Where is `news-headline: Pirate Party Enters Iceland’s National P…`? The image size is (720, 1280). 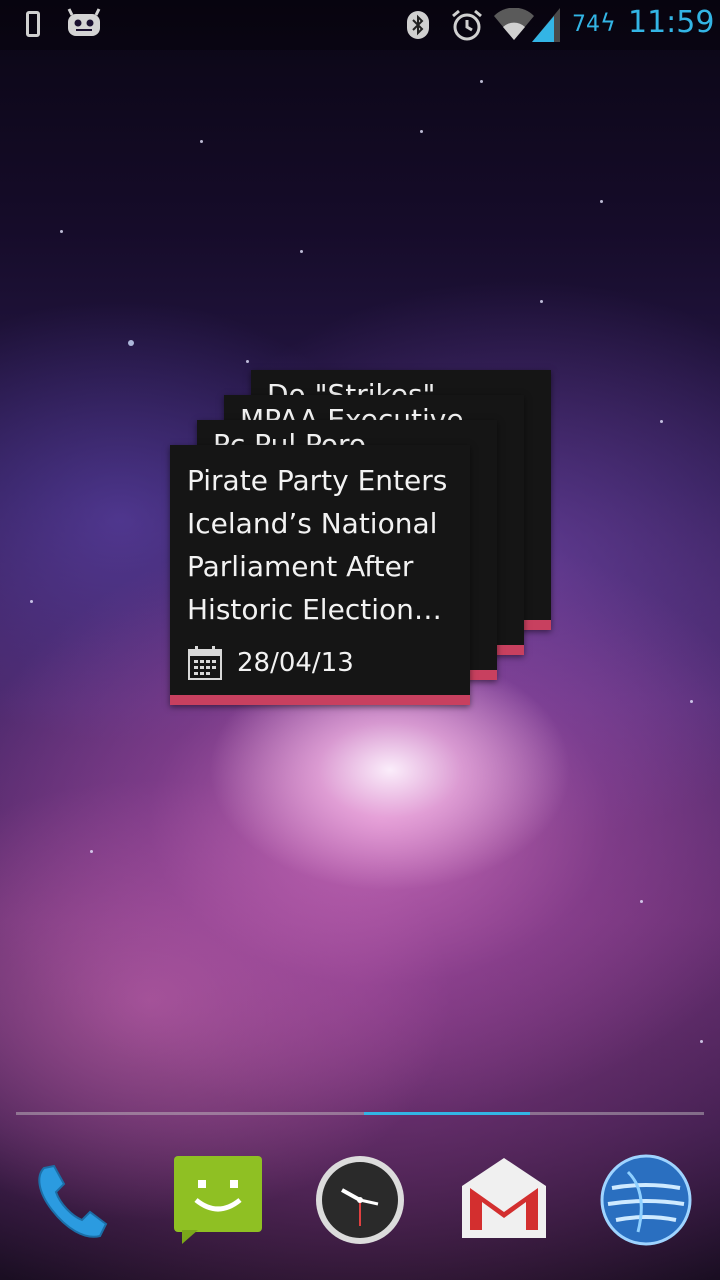 news-headline: Pirate Party Enters Iceland’s National P… is located at coordinates (317, 545).